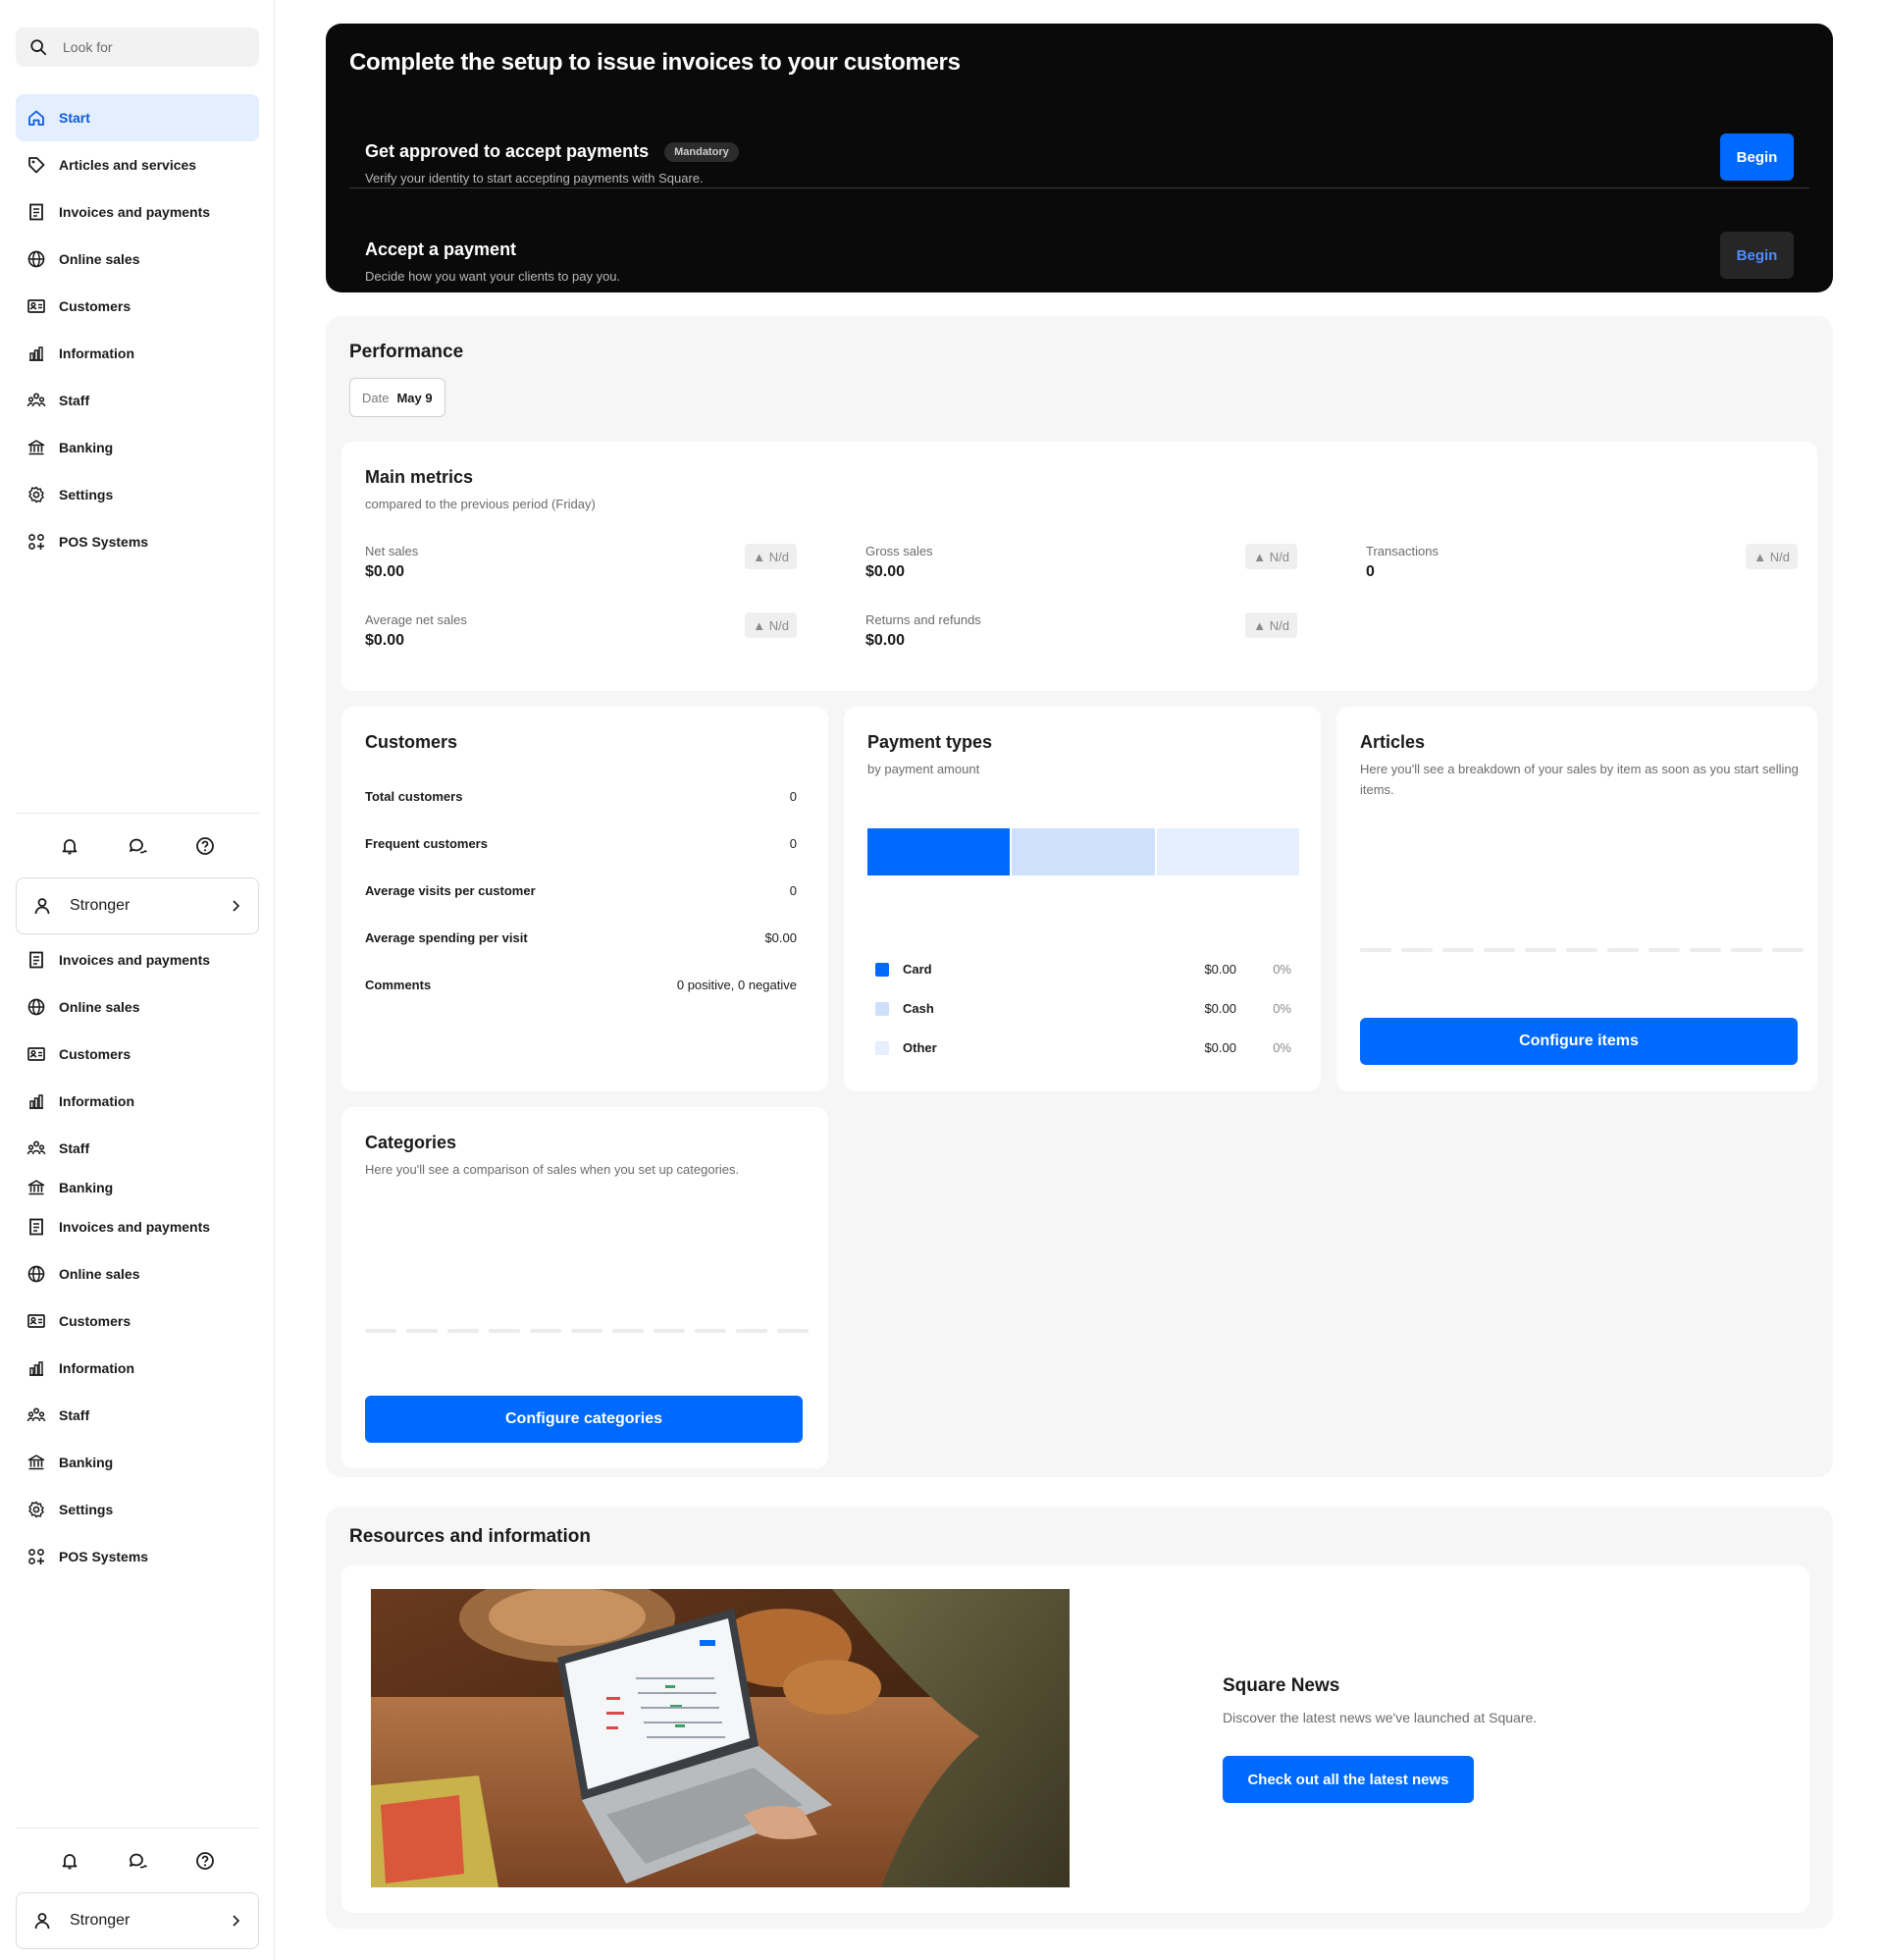 The height and width of the screenshot is (1960, 1884). I want to click on metric-label: Gross sales, so click(899, 551).